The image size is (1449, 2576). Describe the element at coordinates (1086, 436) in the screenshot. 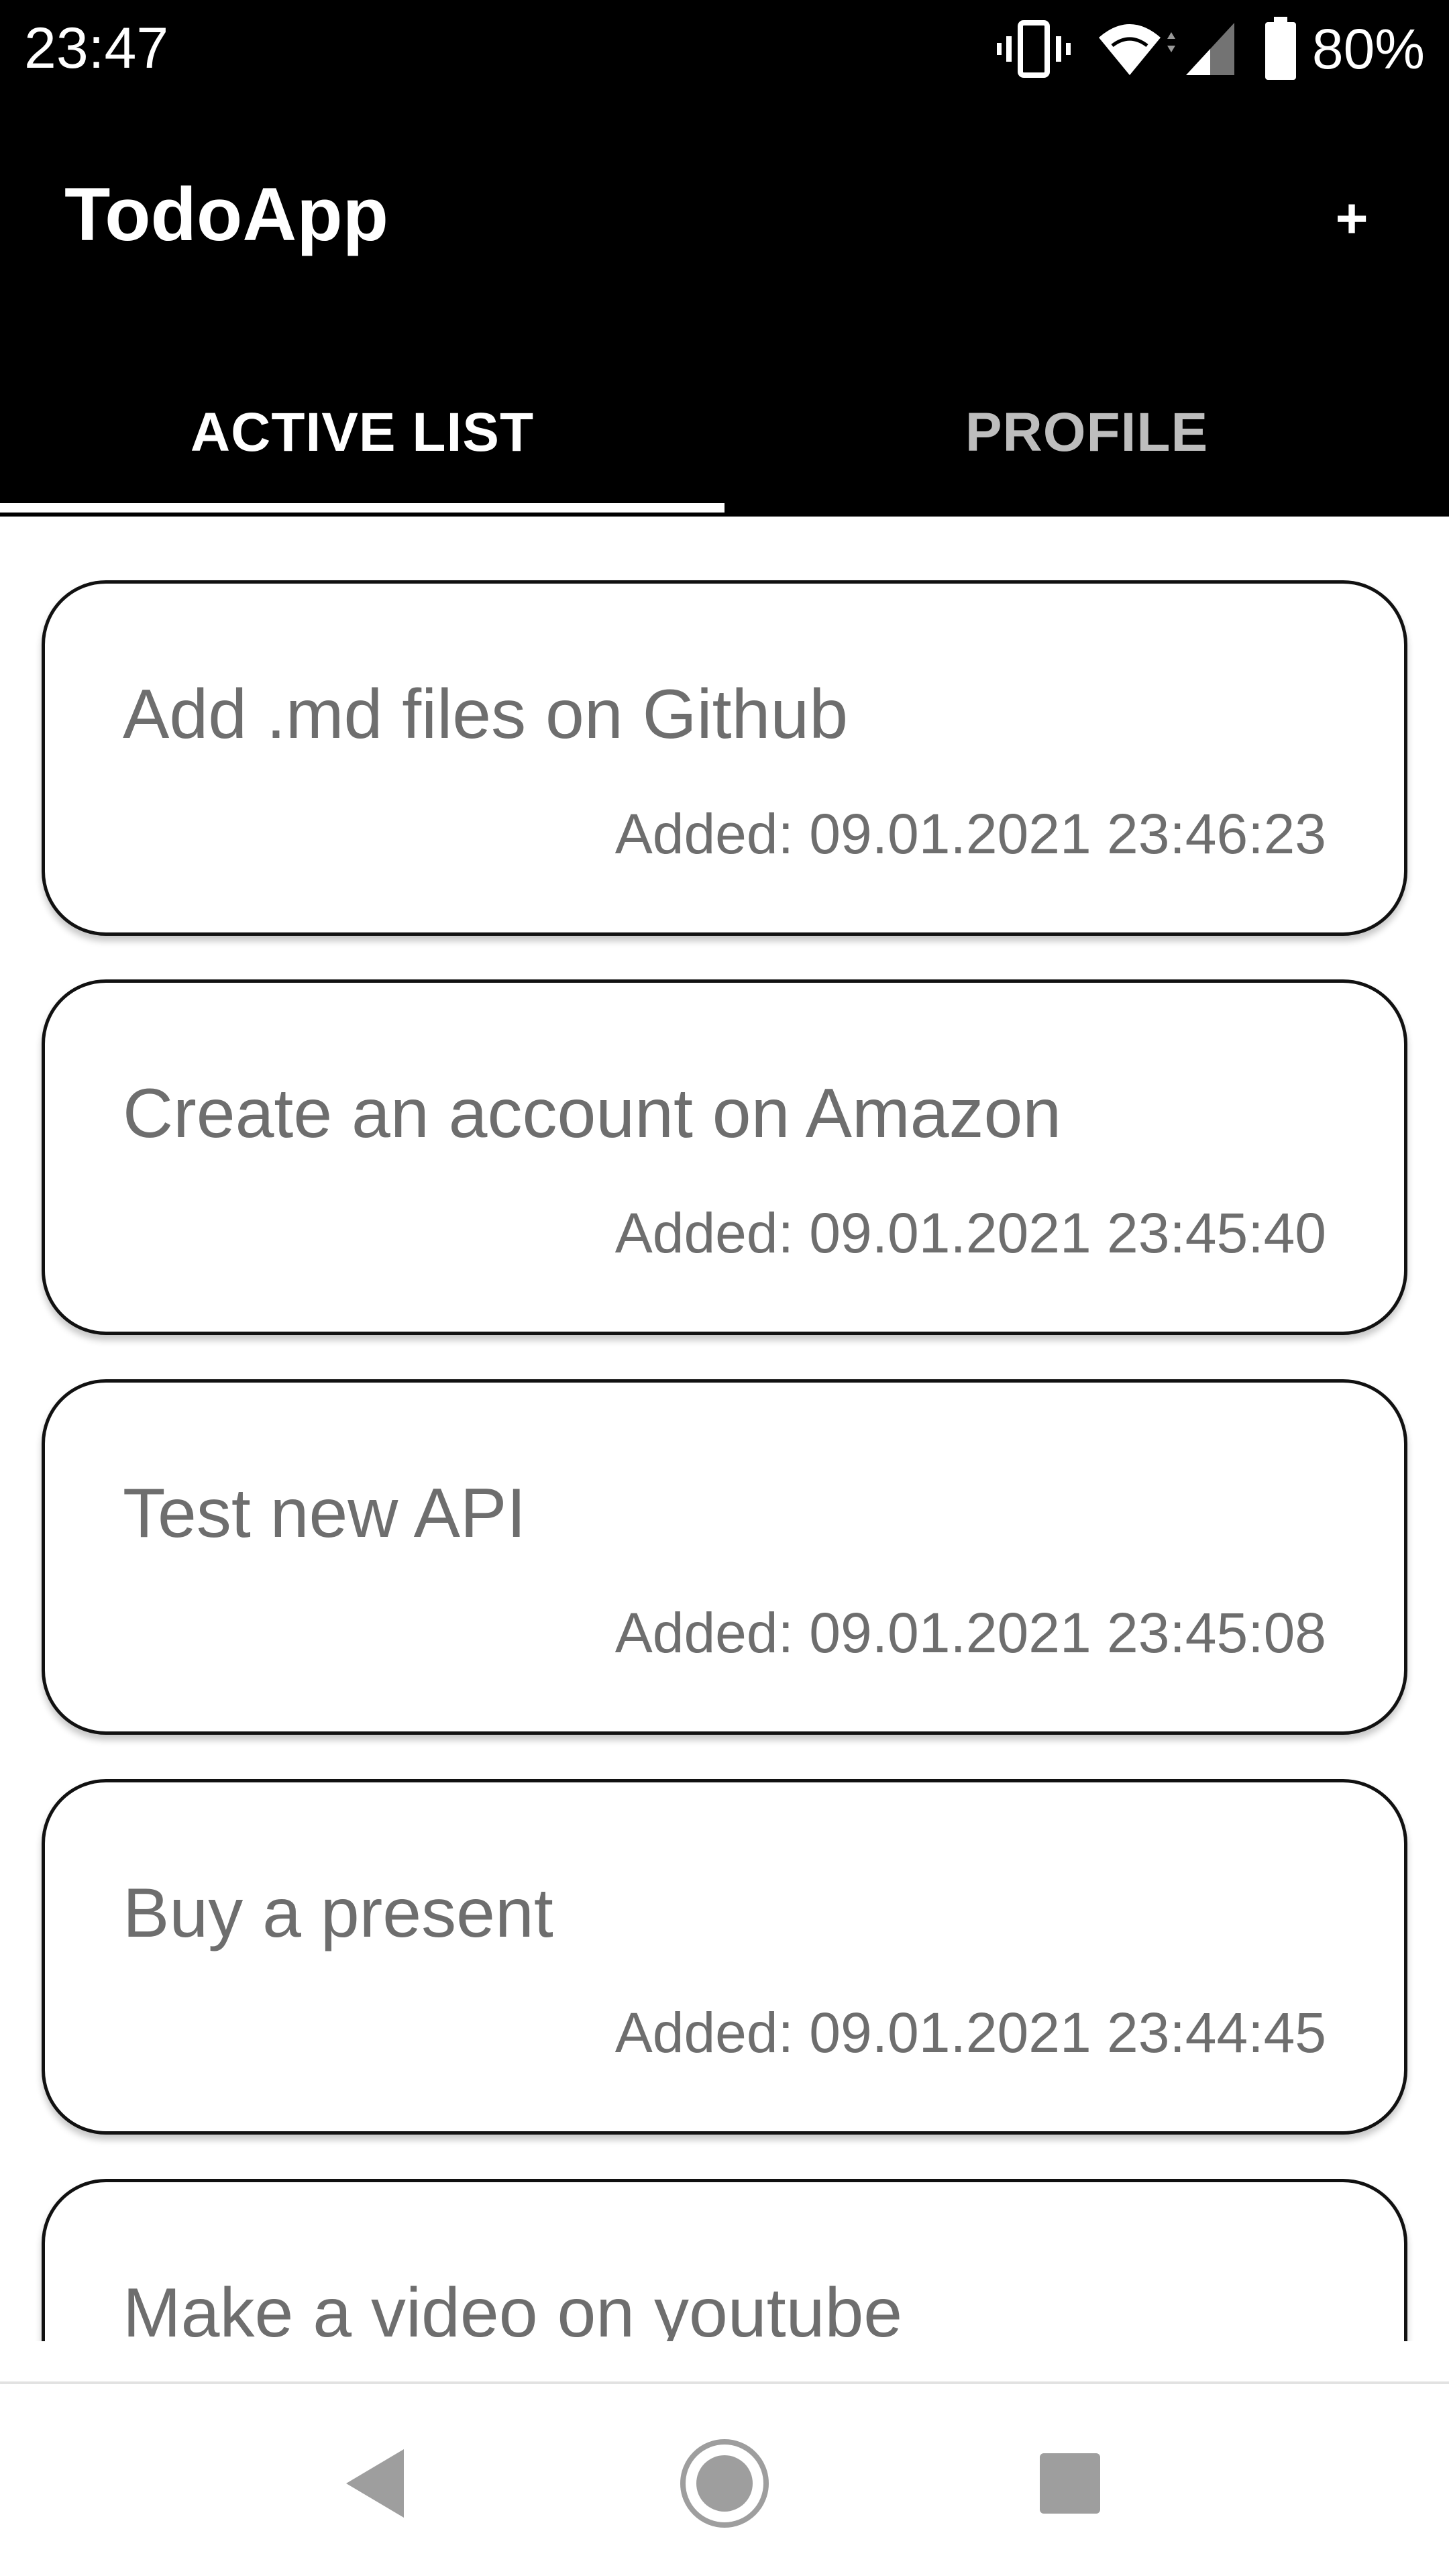

I see `tab-profile: PROFILE` at that location.